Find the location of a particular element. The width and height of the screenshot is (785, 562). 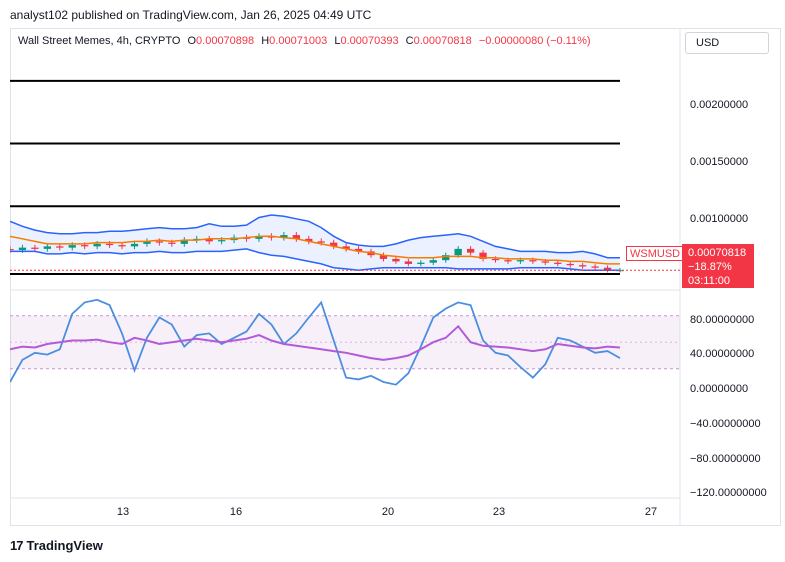

tradingview-brand: 17 TradingView is located at coordinates (56, 545).